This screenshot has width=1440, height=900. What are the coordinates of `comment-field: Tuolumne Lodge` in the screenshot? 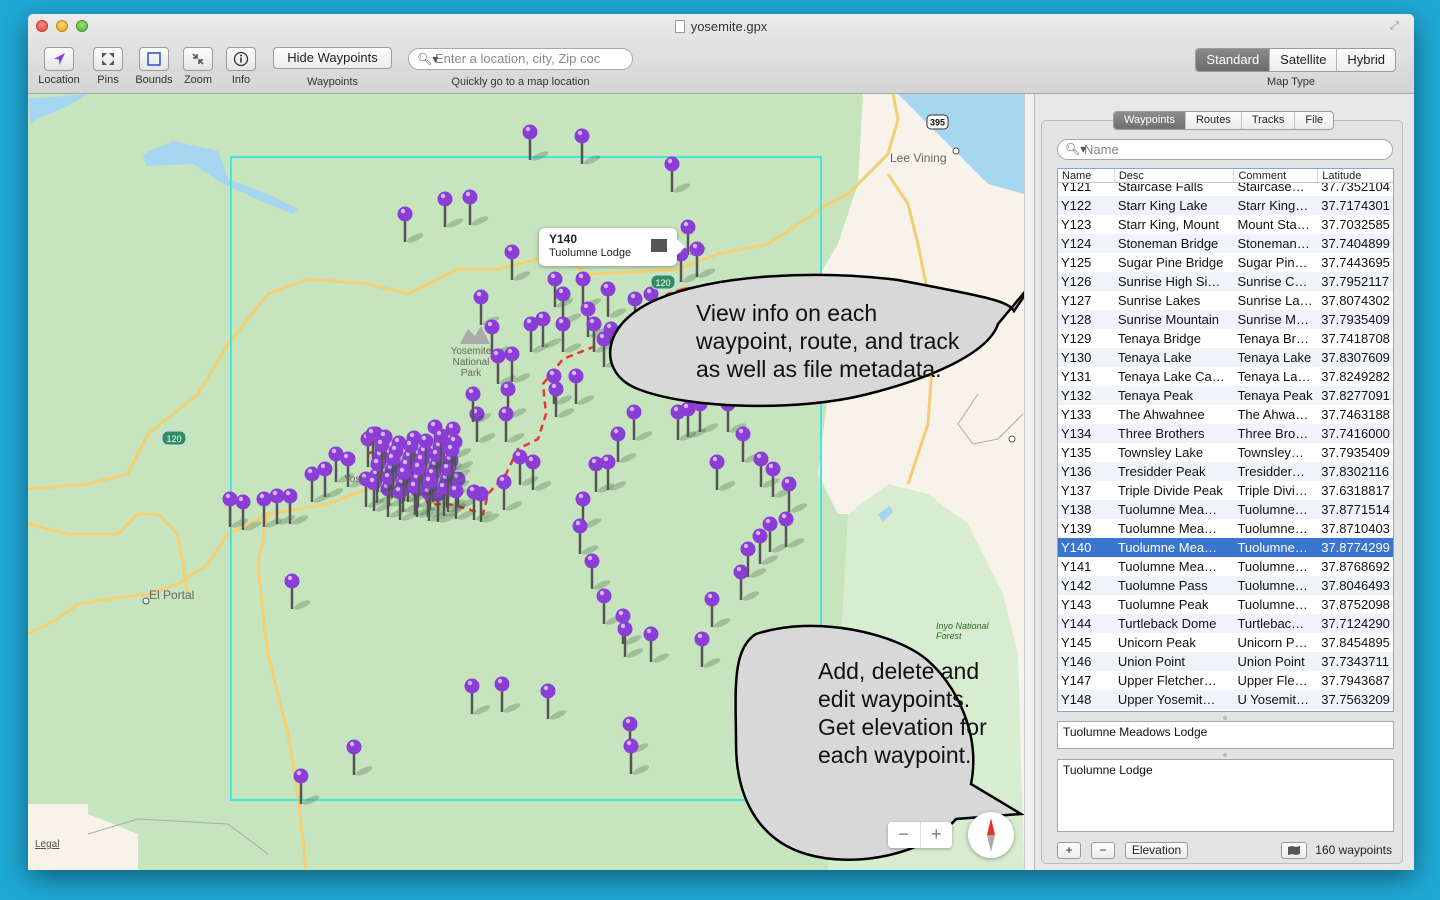 It's located at (1225, 795).